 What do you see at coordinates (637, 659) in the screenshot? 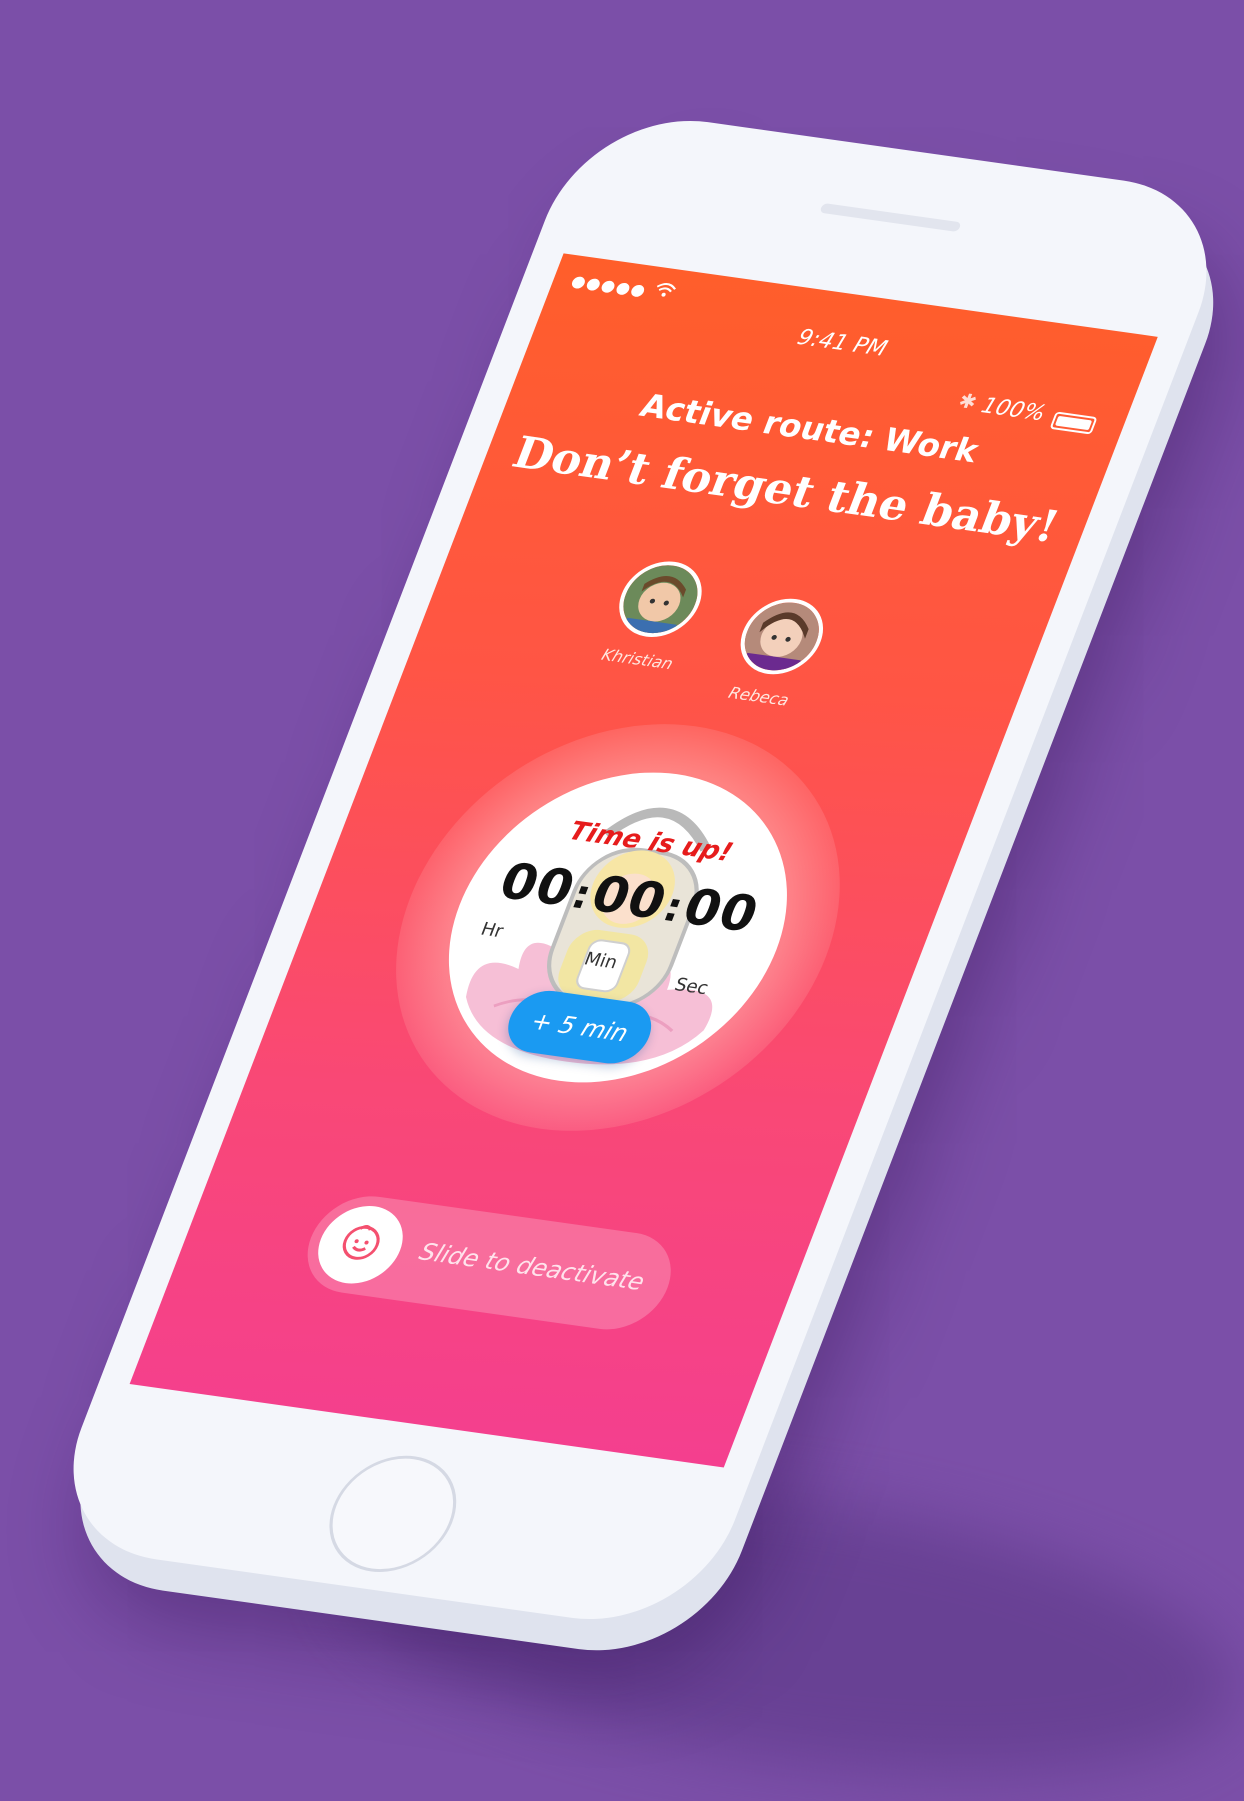
I see `child-name: Khristian` at bounding box center [637, 659].